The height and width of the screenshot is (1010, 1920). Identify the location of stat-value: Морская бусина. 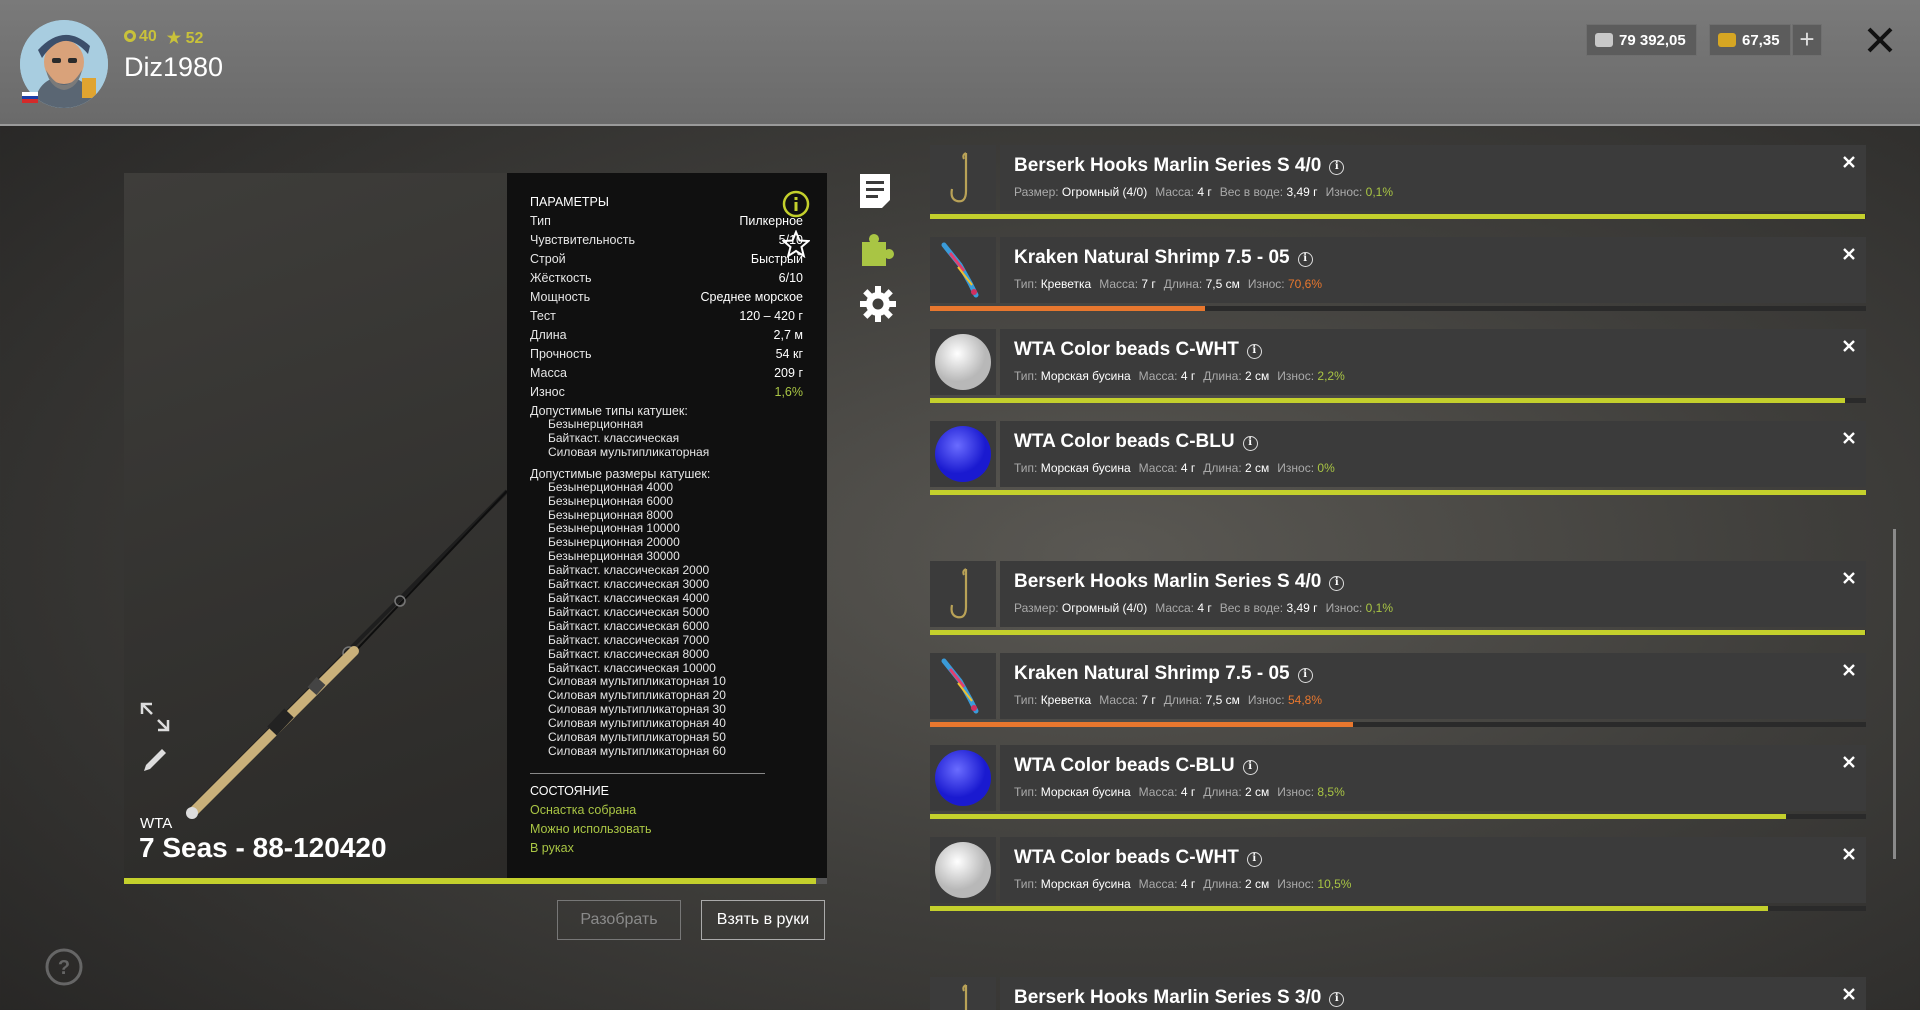
(1085, 376).